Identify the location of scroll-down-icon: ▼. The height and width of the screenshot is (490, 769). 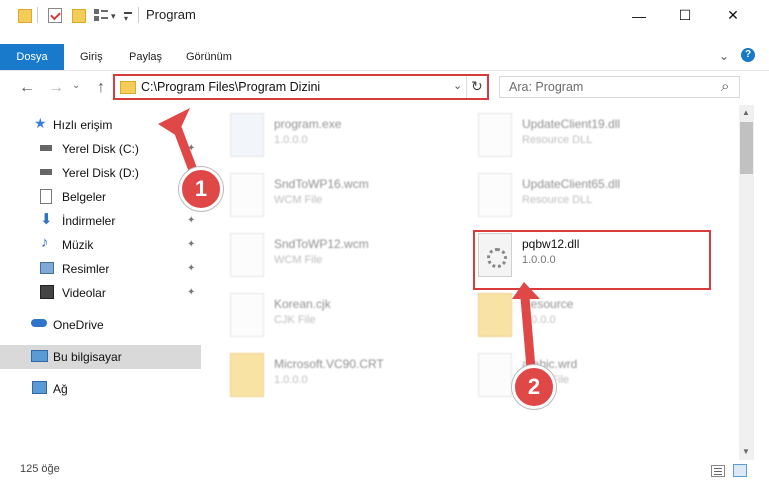
(746, 451).